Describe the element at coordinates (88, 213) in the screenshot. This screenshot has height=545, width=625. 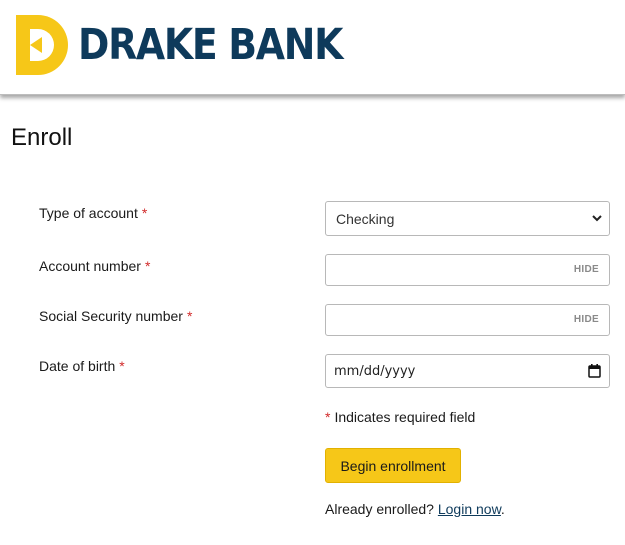
I see `account-type-label-text: Type of account` at that location.